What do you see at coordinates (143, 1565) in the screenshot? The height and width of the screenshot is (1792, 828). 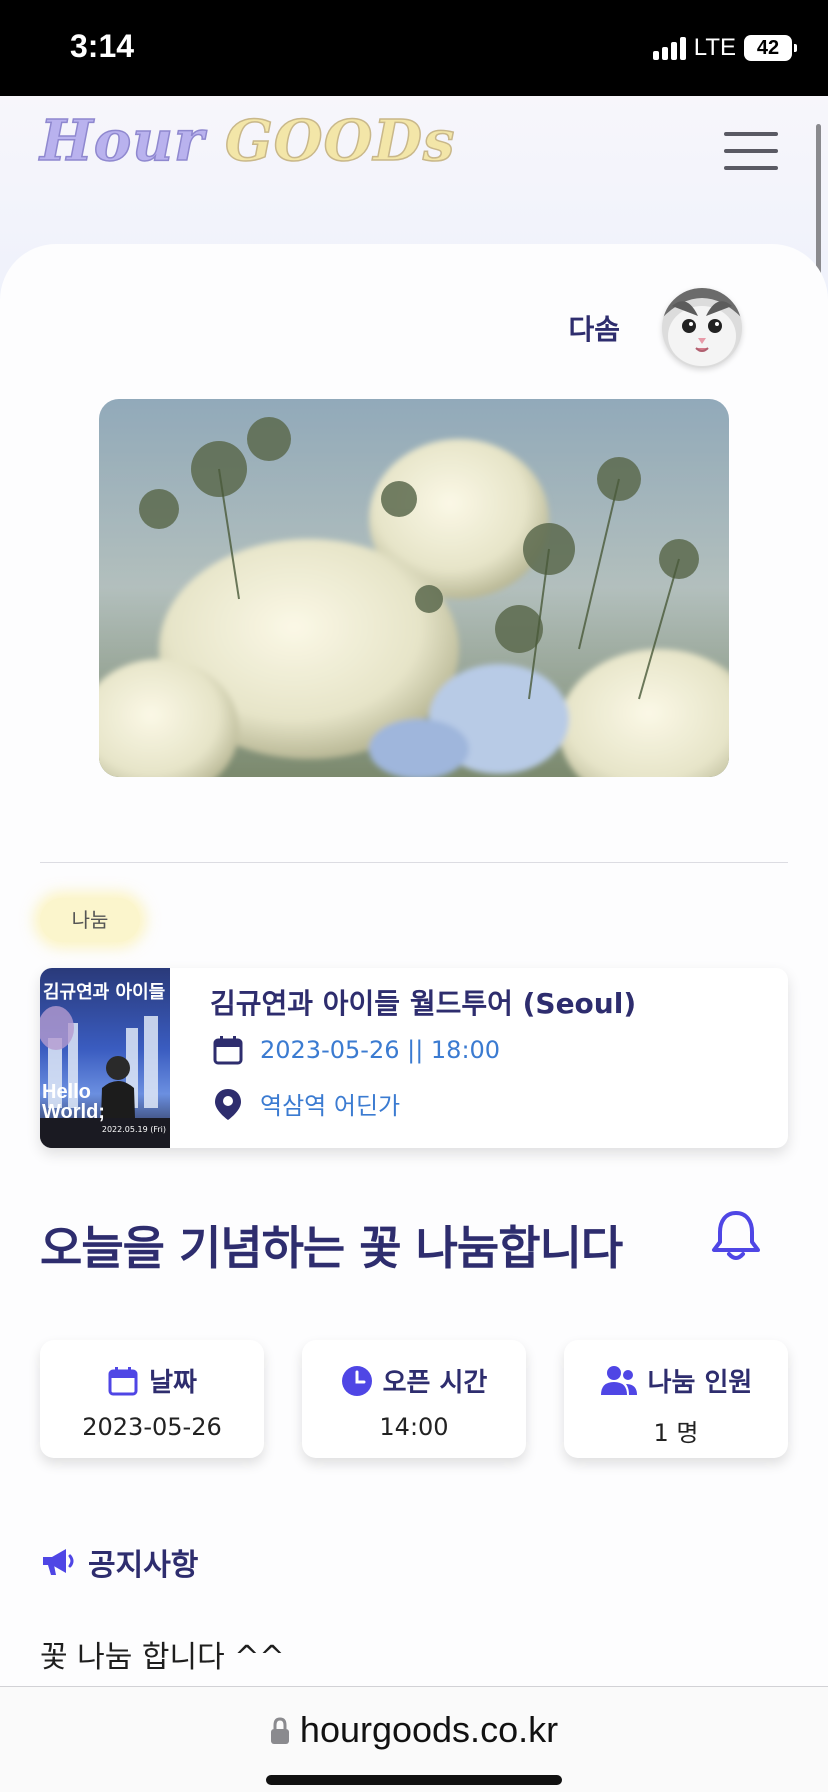 I see `notice-title: 공지사항` at bounding box center [143, 1565].